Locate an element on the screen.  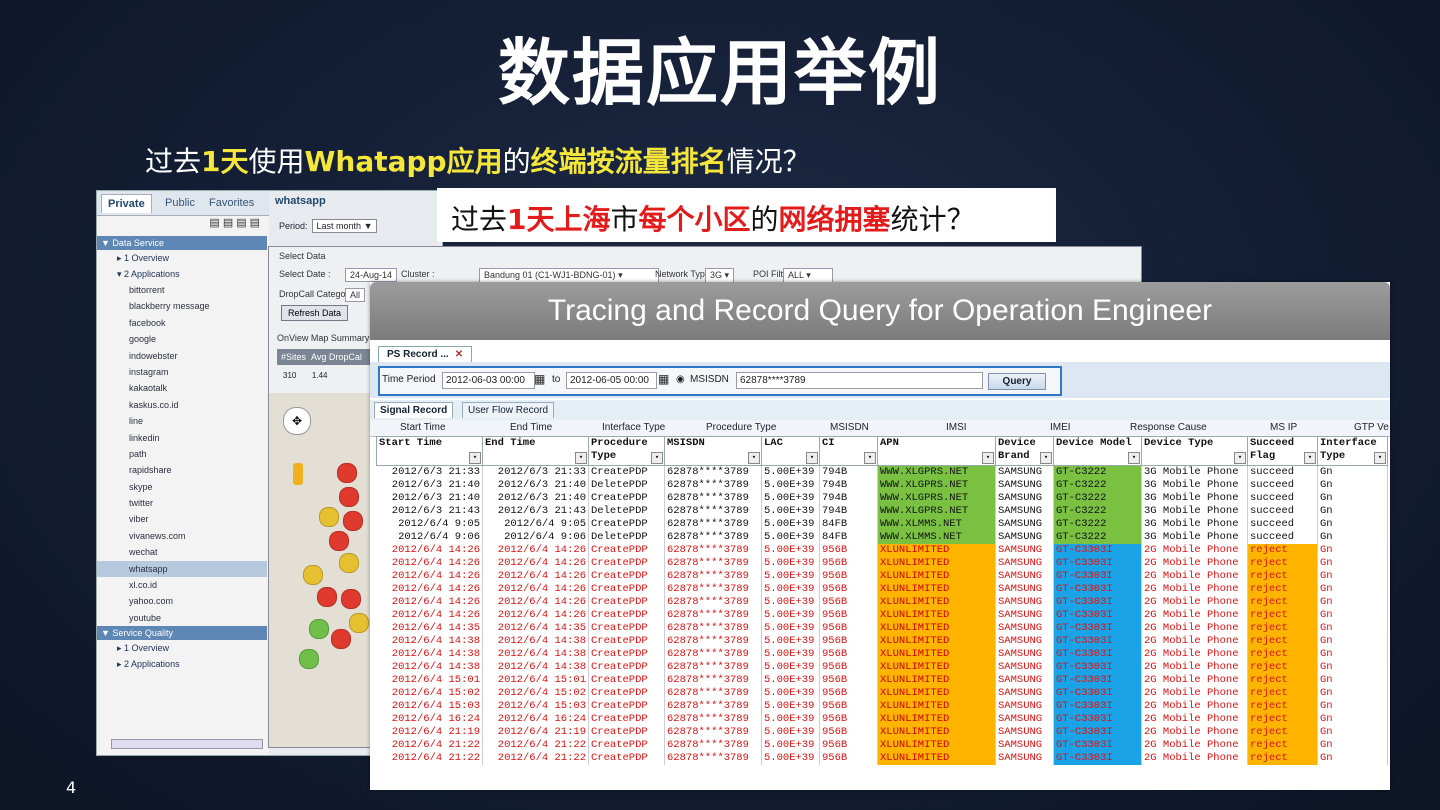
app-list-item: wechat is located at coordinates (182, 552).